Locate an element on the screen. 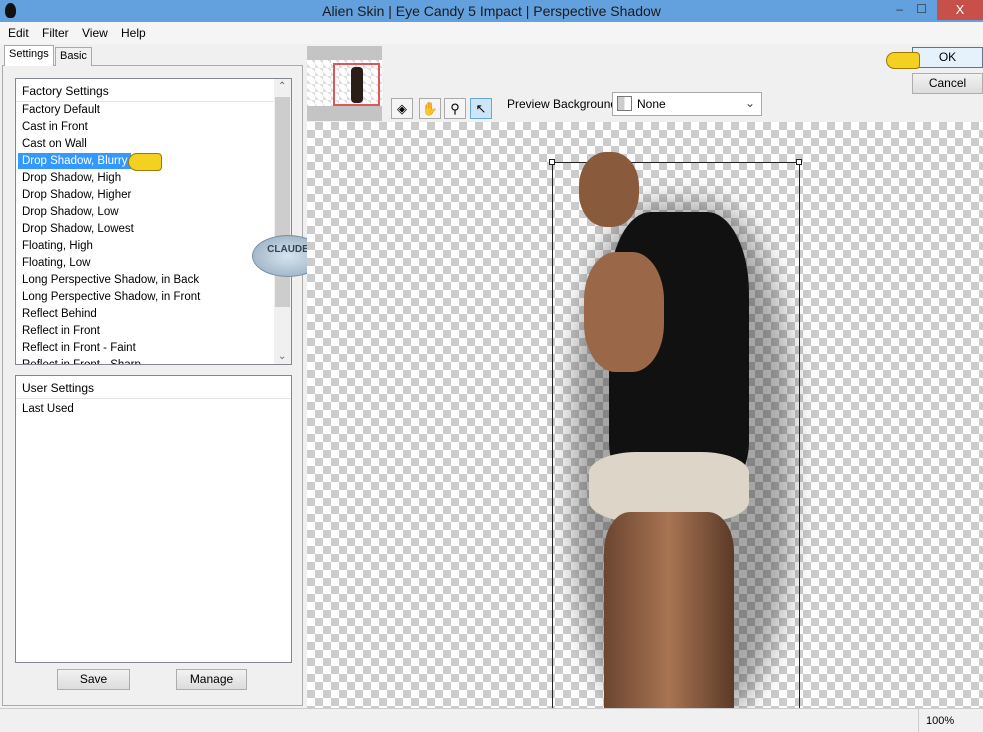 The width and height of the screenshot is (983, 732). menu-help: Help is located at coordinates (133, 33).